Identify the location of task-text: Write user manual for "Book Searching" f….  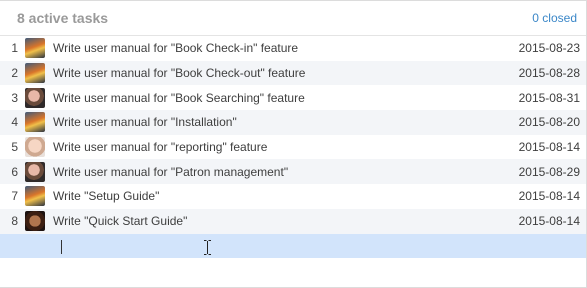
(277, 98).